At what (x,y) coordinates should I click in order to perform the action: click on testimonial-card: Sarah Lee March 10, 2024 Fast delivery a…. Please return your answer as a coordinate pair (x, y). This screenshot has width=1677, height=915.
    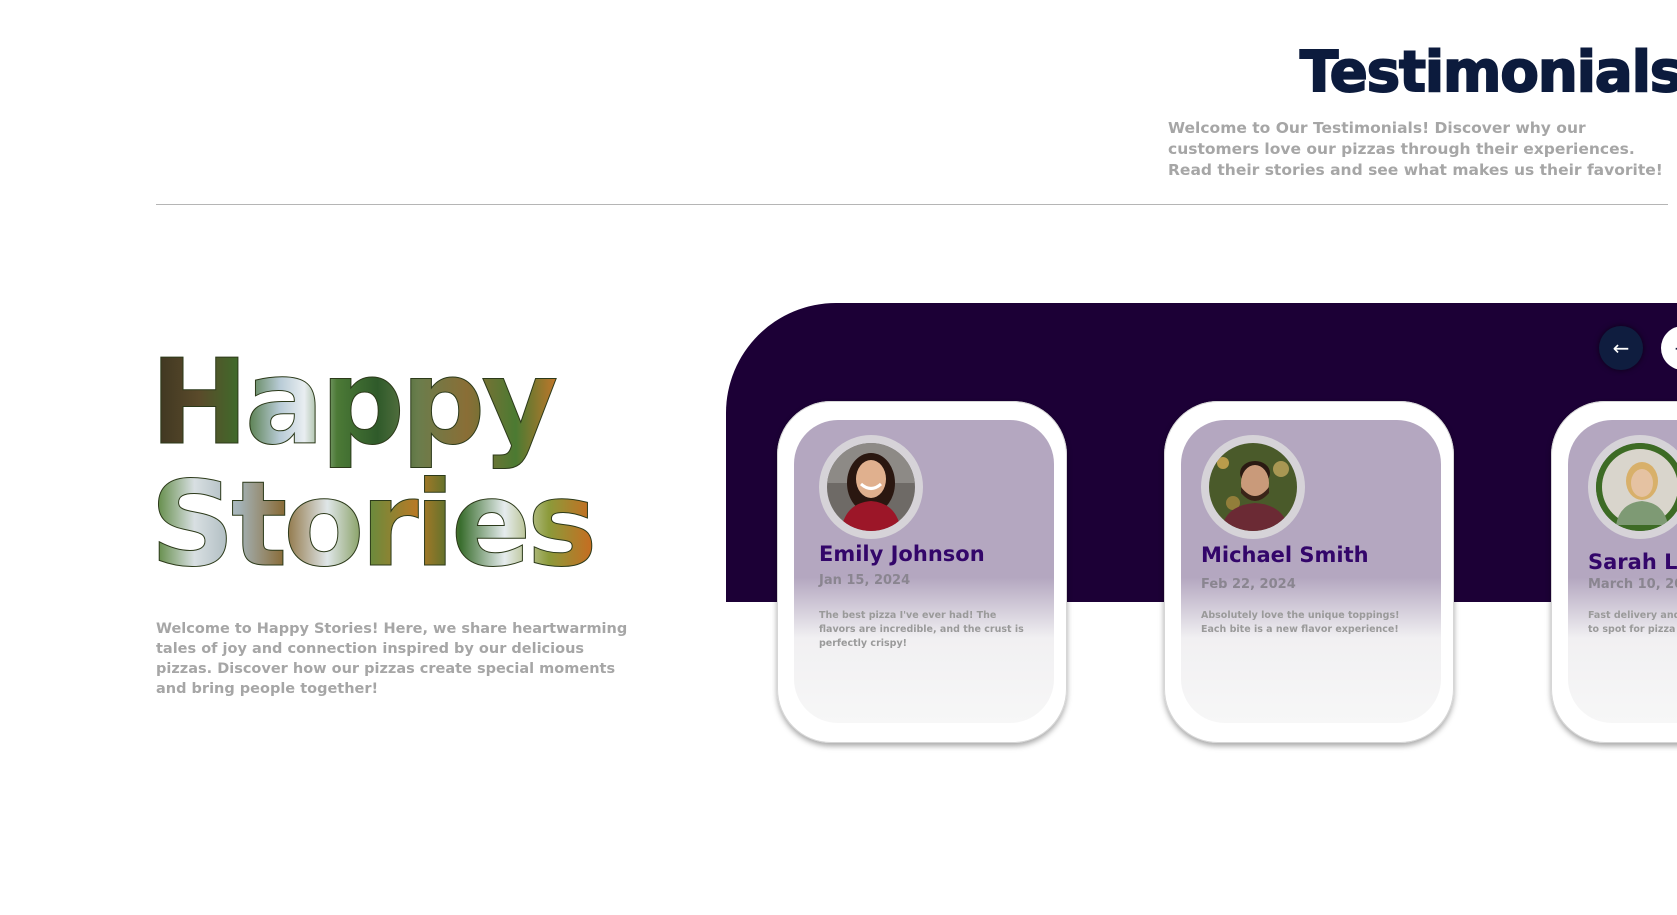
    Looking at the image, I should click on (1614, 572).